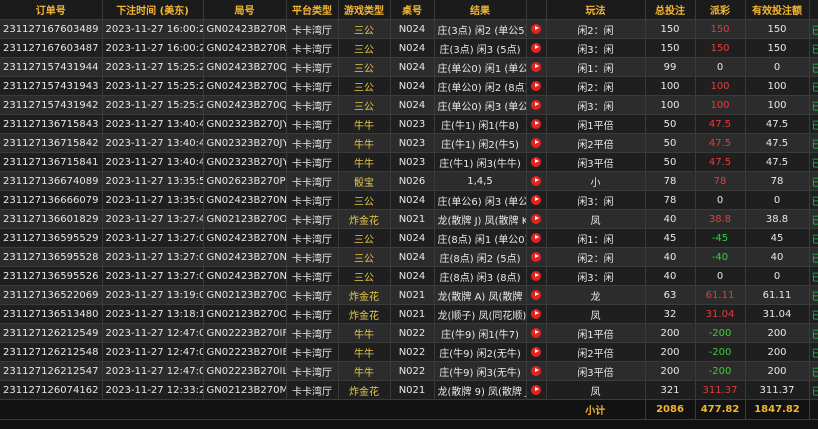 The width and height of the screenshot is (818, 429). I want to click on total-bet-cell: 321, so click(670, 390).